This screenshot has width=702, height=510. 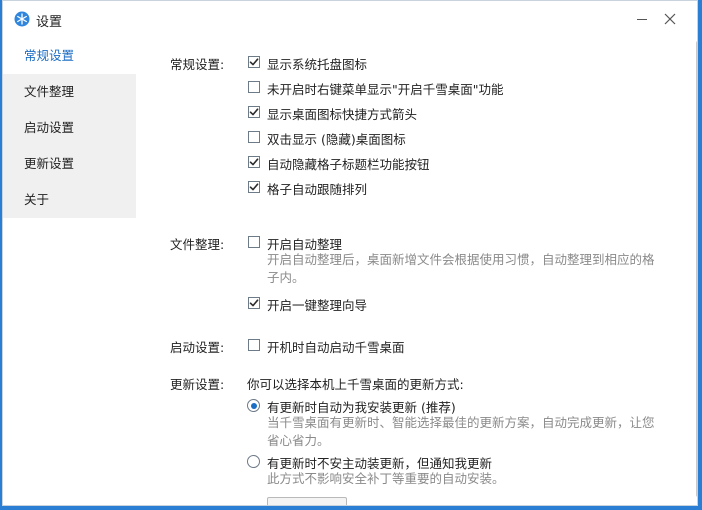 I want to click on snowflake-app-icon, so click(x=22, y=19).